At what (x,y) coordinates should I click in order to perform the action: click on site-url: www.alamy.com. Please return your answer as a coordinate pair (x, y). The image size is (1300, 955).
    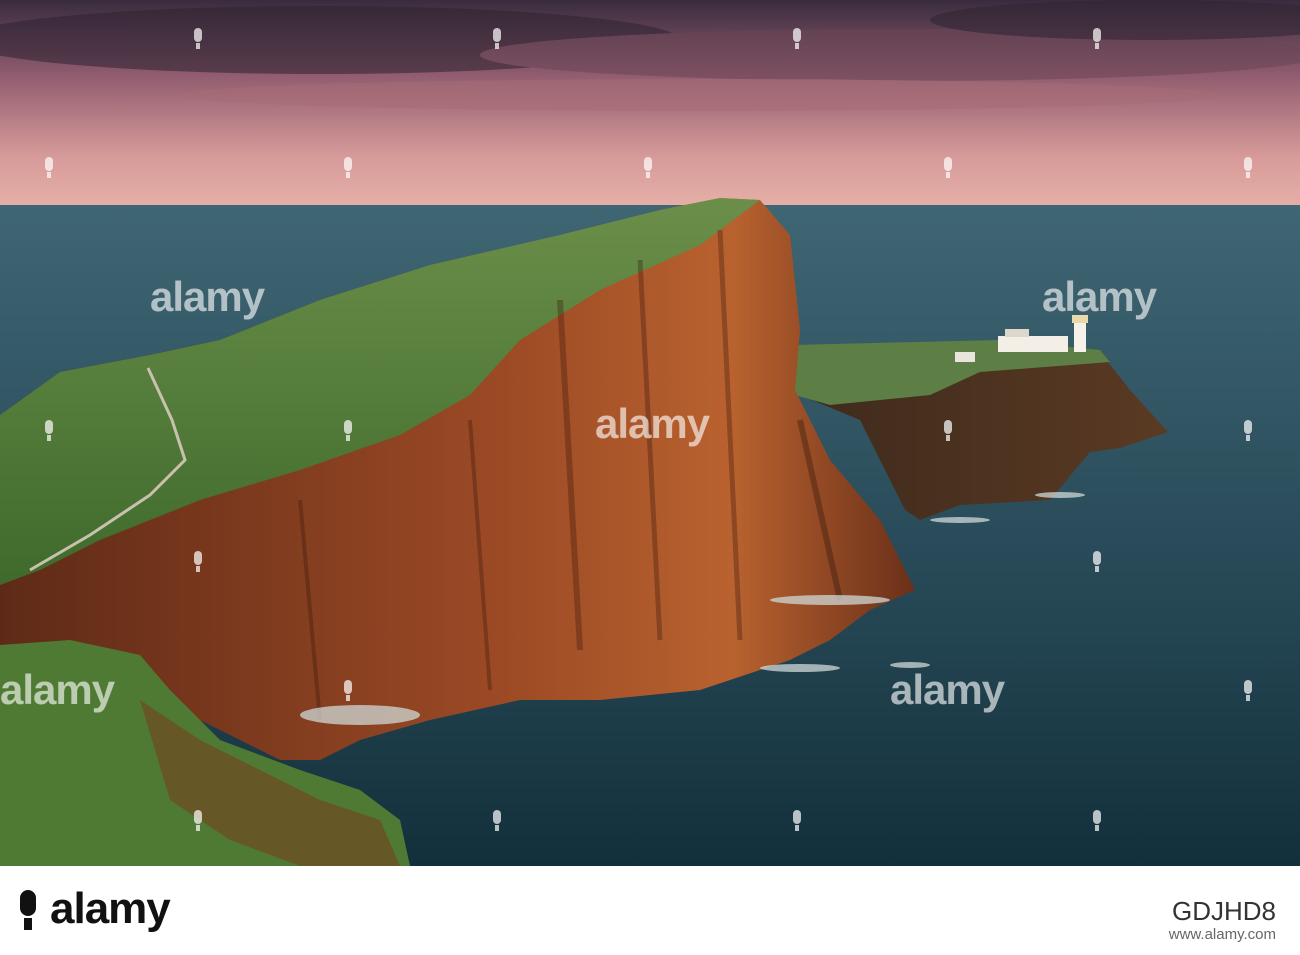
    Looking at the image, I should click on (1222, 934).